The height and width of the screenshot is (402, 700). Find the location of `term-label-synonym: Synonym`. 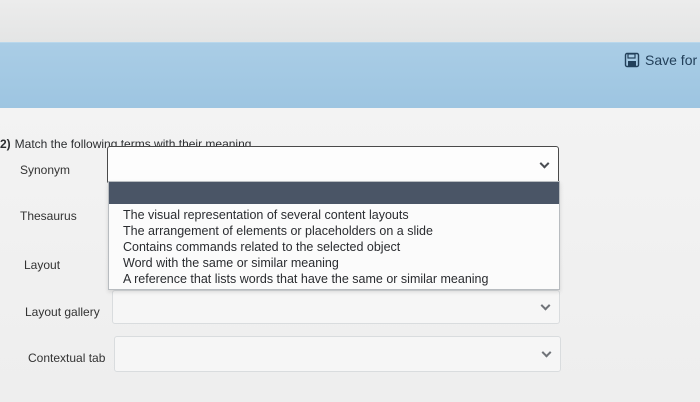

term-label-synonym: Synonym is located at coordinates (45, 170).